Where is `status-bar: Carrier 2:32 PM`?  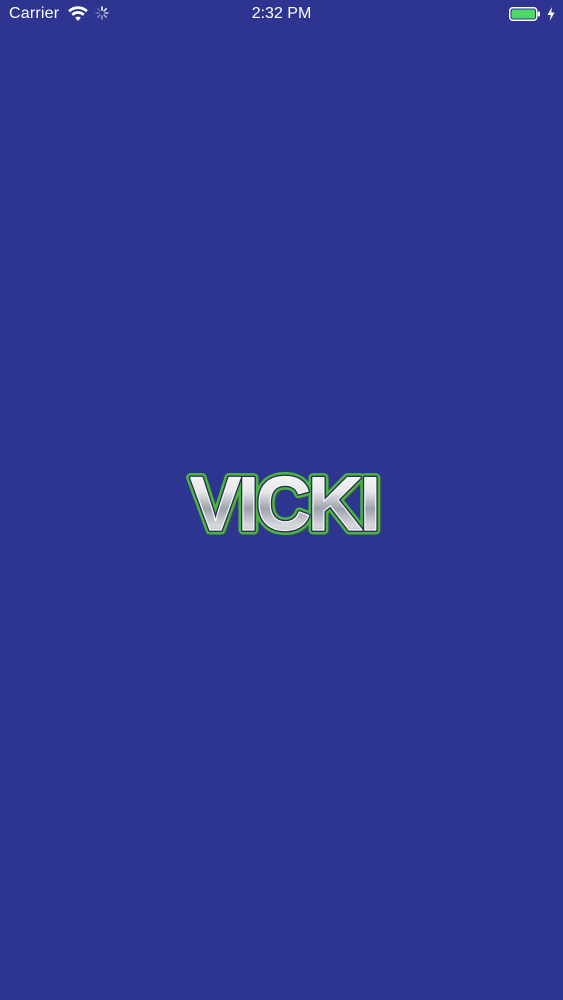
status-bar: Carrier 2:32 PM is located at coordinates (281, 15).